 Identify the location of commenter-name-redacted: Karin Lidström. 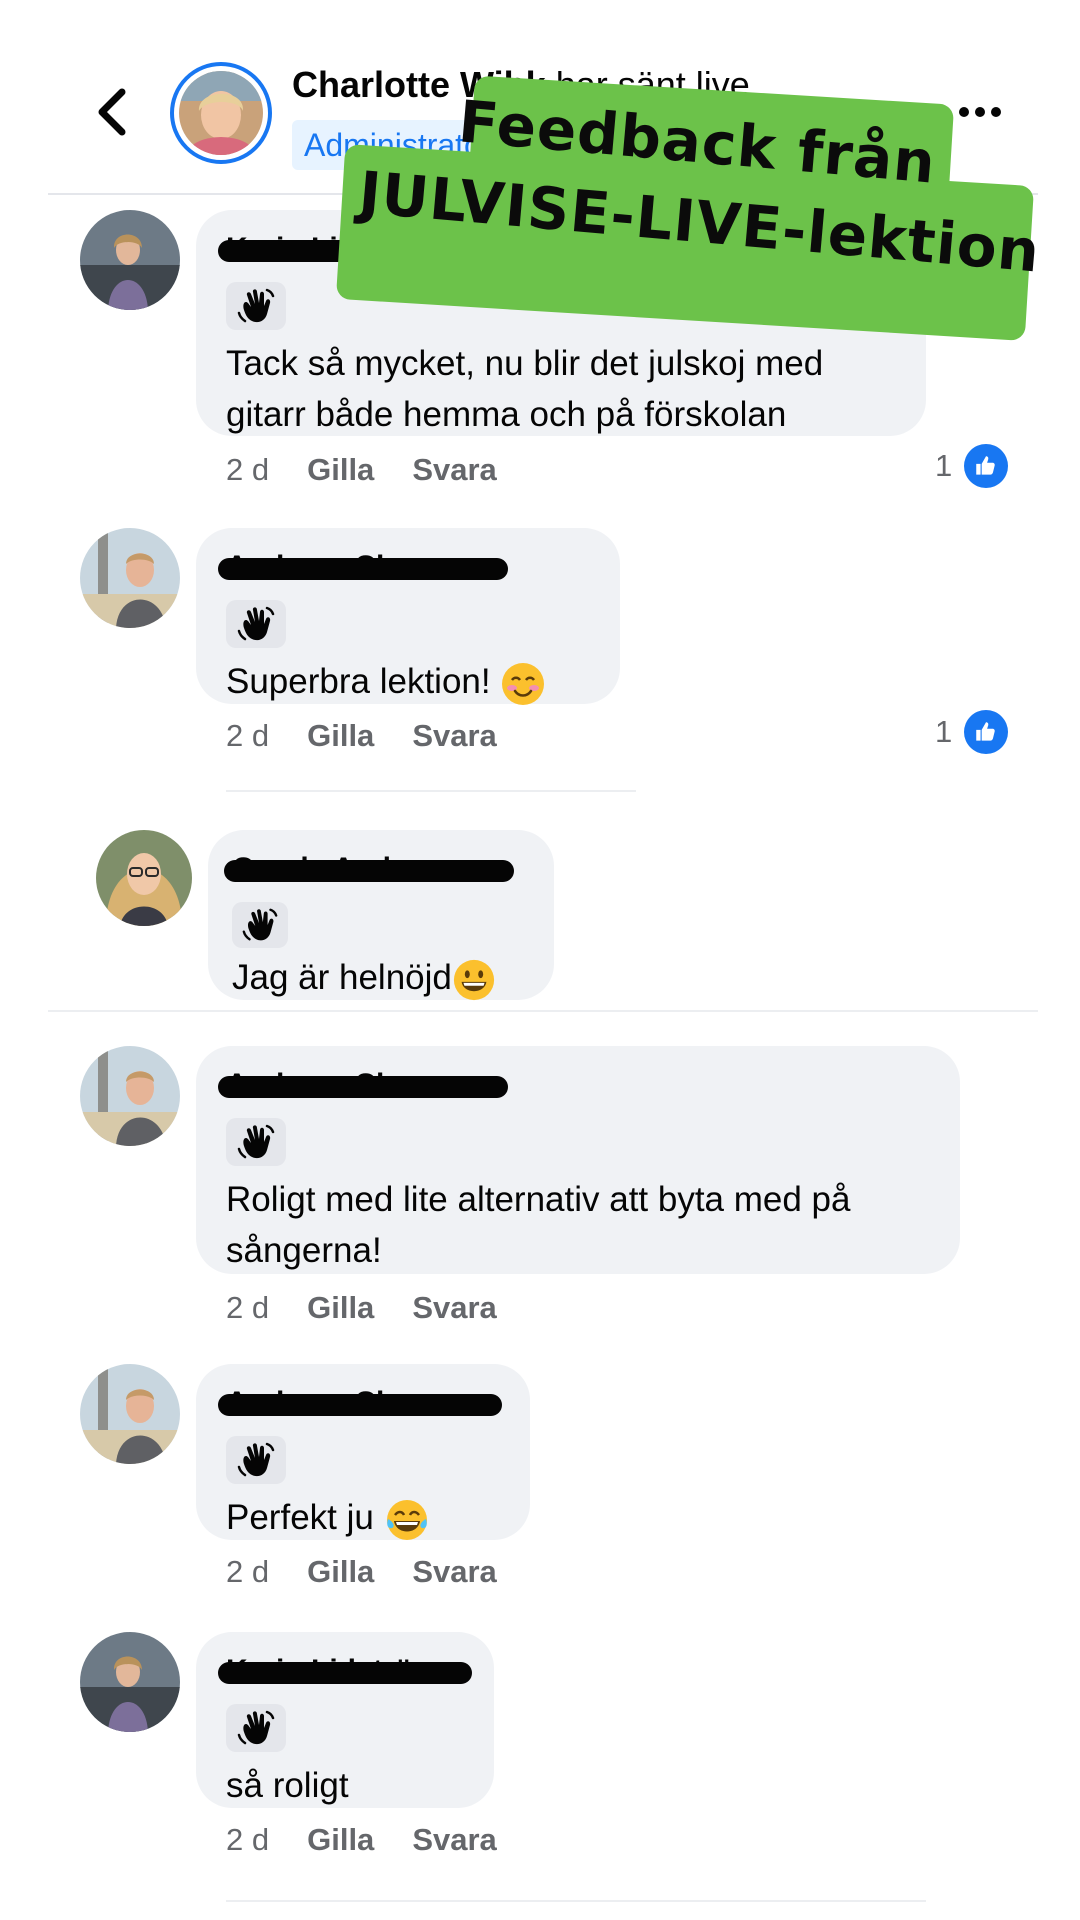
(345, 1674).